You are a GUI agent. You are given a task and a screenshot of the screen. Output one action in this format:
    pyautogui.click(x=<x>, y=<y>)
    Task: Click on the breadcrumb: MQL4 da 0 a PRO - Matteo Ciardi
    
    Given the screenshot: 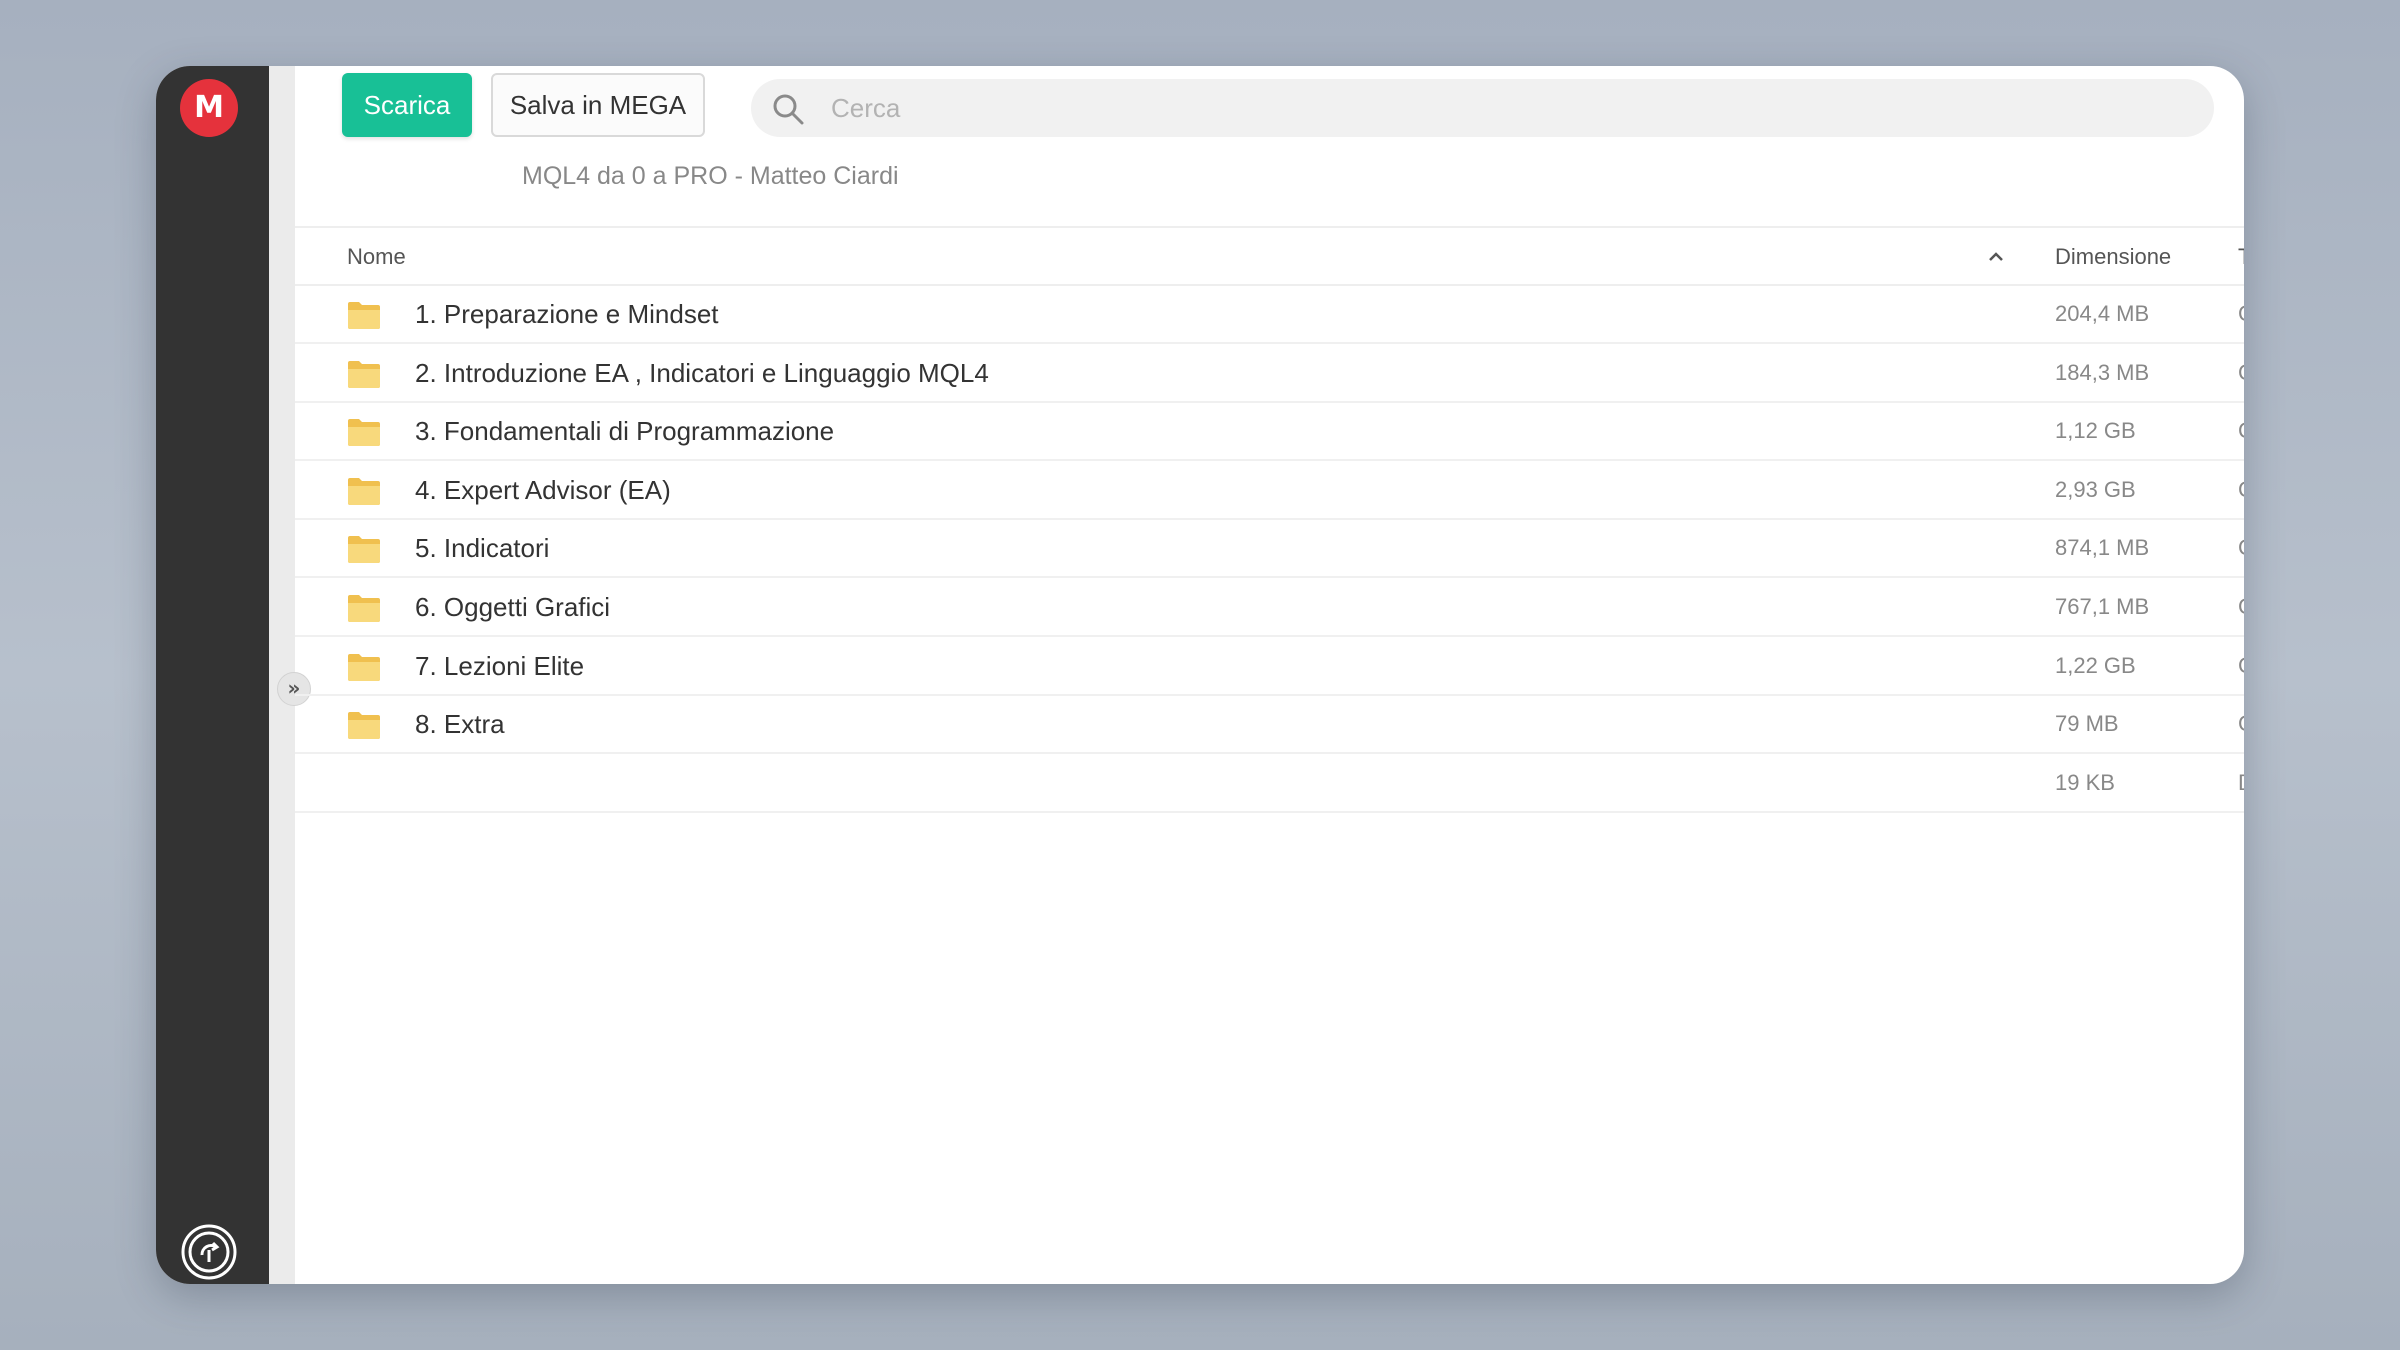 What is the action you would take?
    pyautogui.click(x=710, y=176)
    